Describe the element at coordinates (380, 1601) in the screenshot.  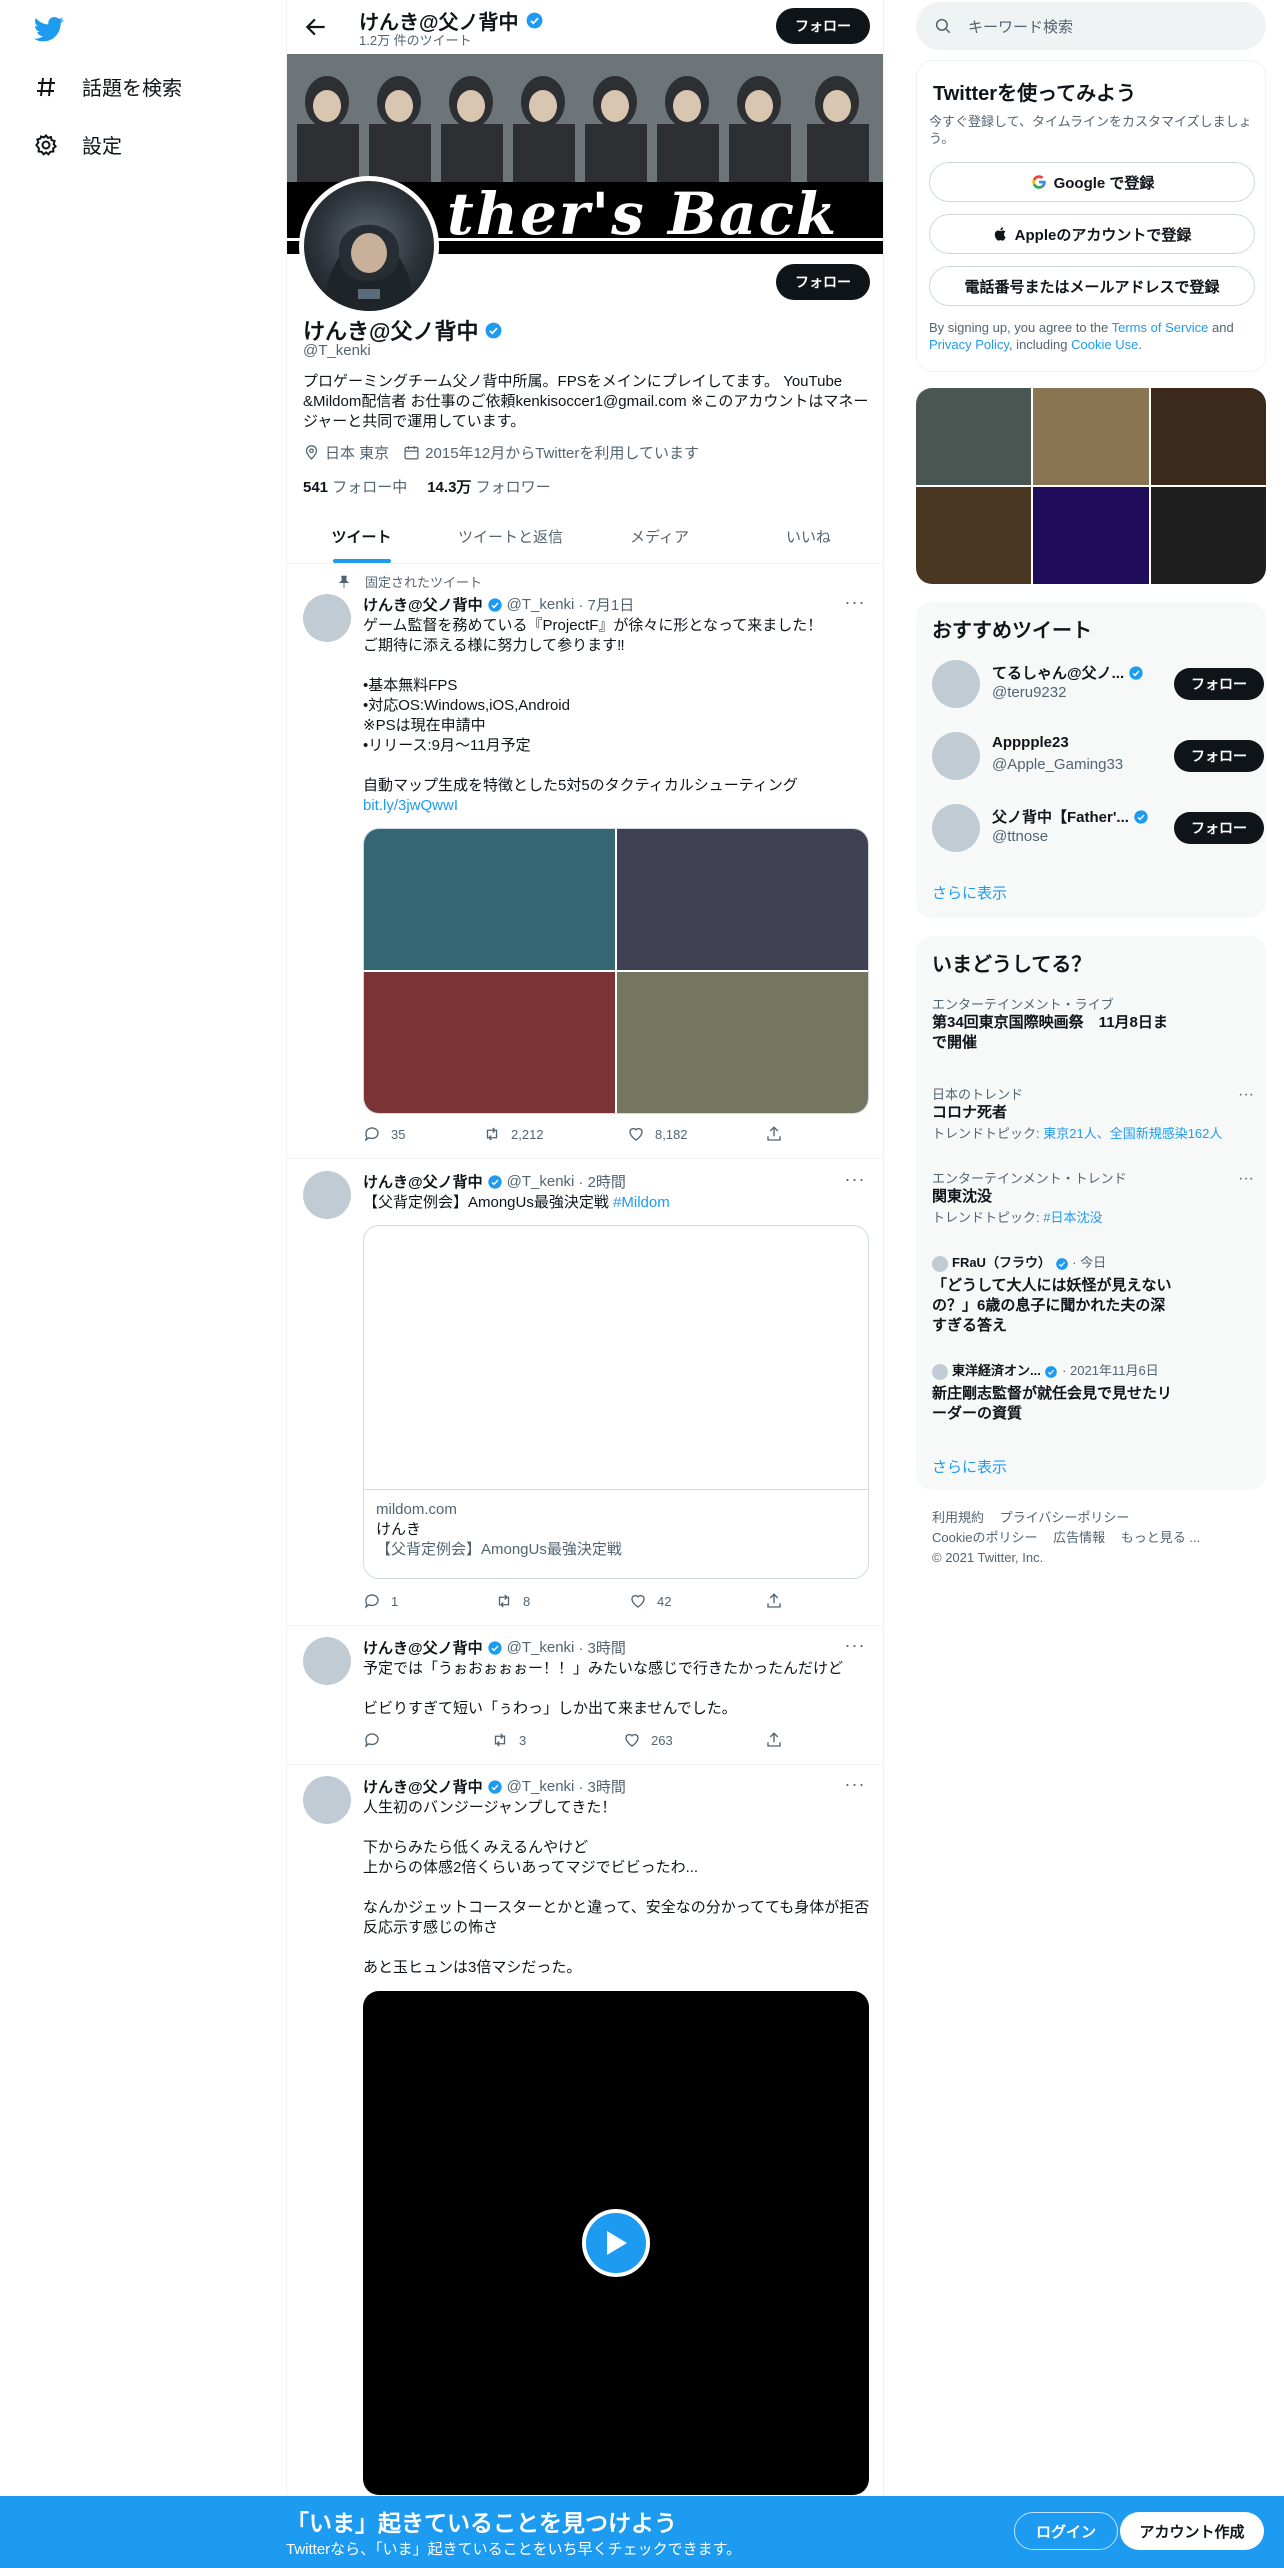
I see `reply-button: 1` at that location.